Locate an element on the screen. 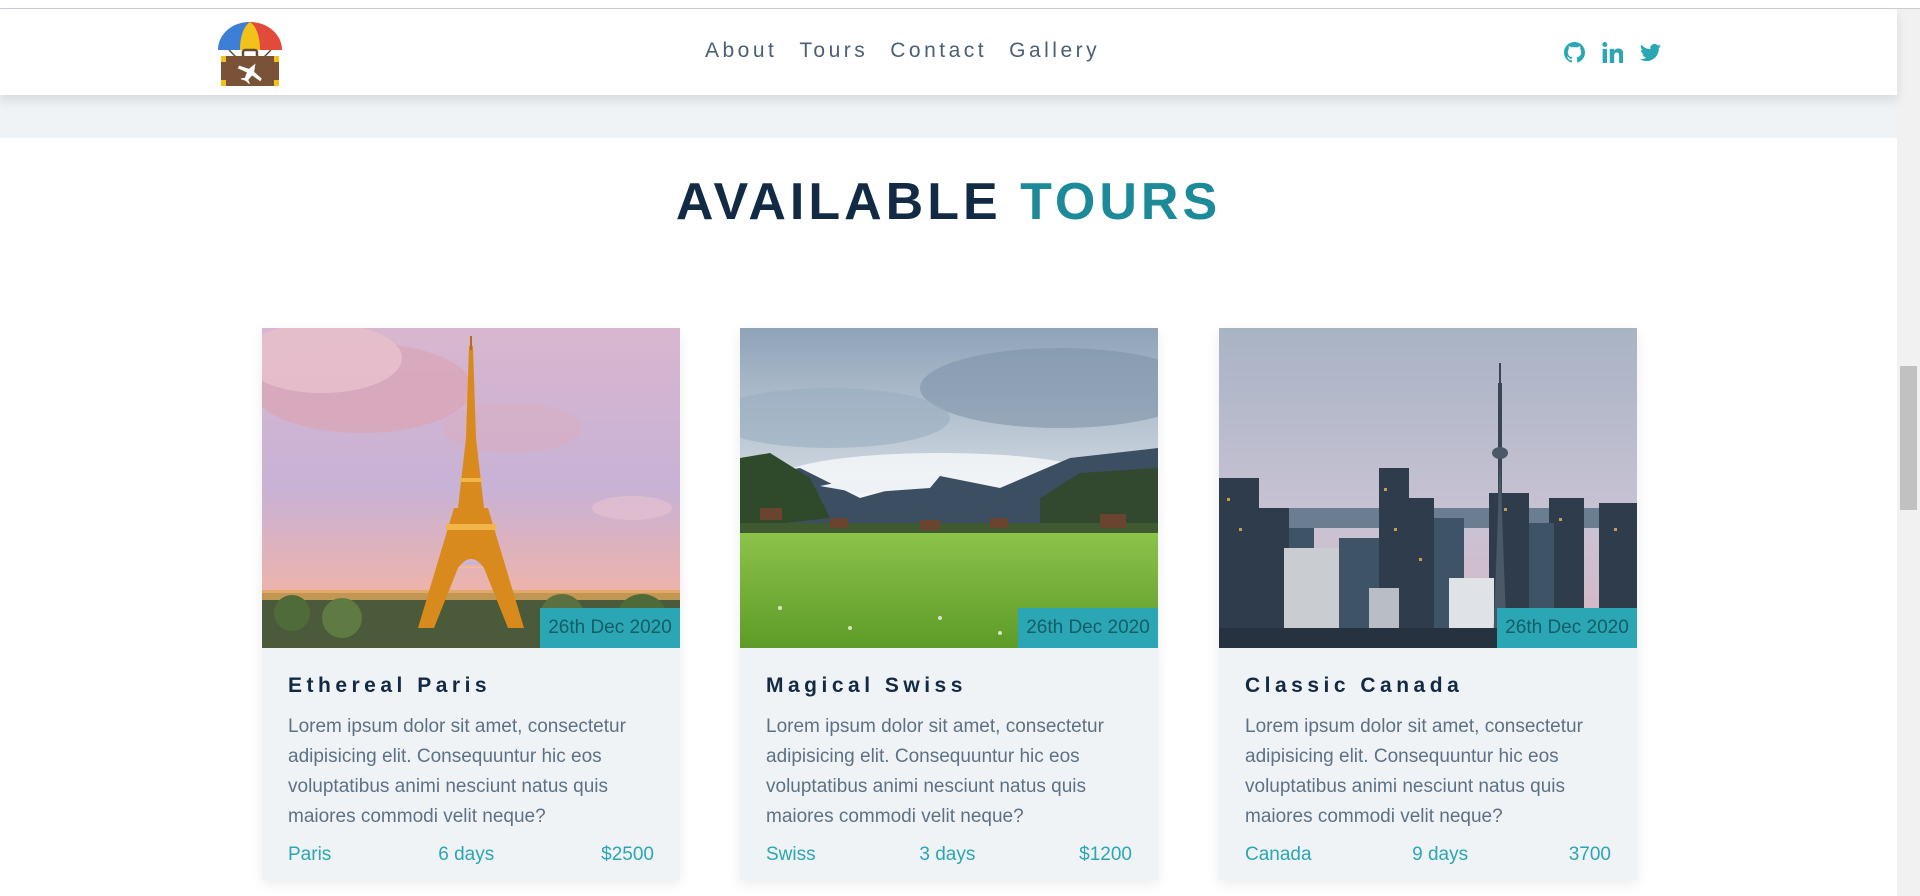  section-title-main: AVAILABLE is located at coordinates (838, 202).